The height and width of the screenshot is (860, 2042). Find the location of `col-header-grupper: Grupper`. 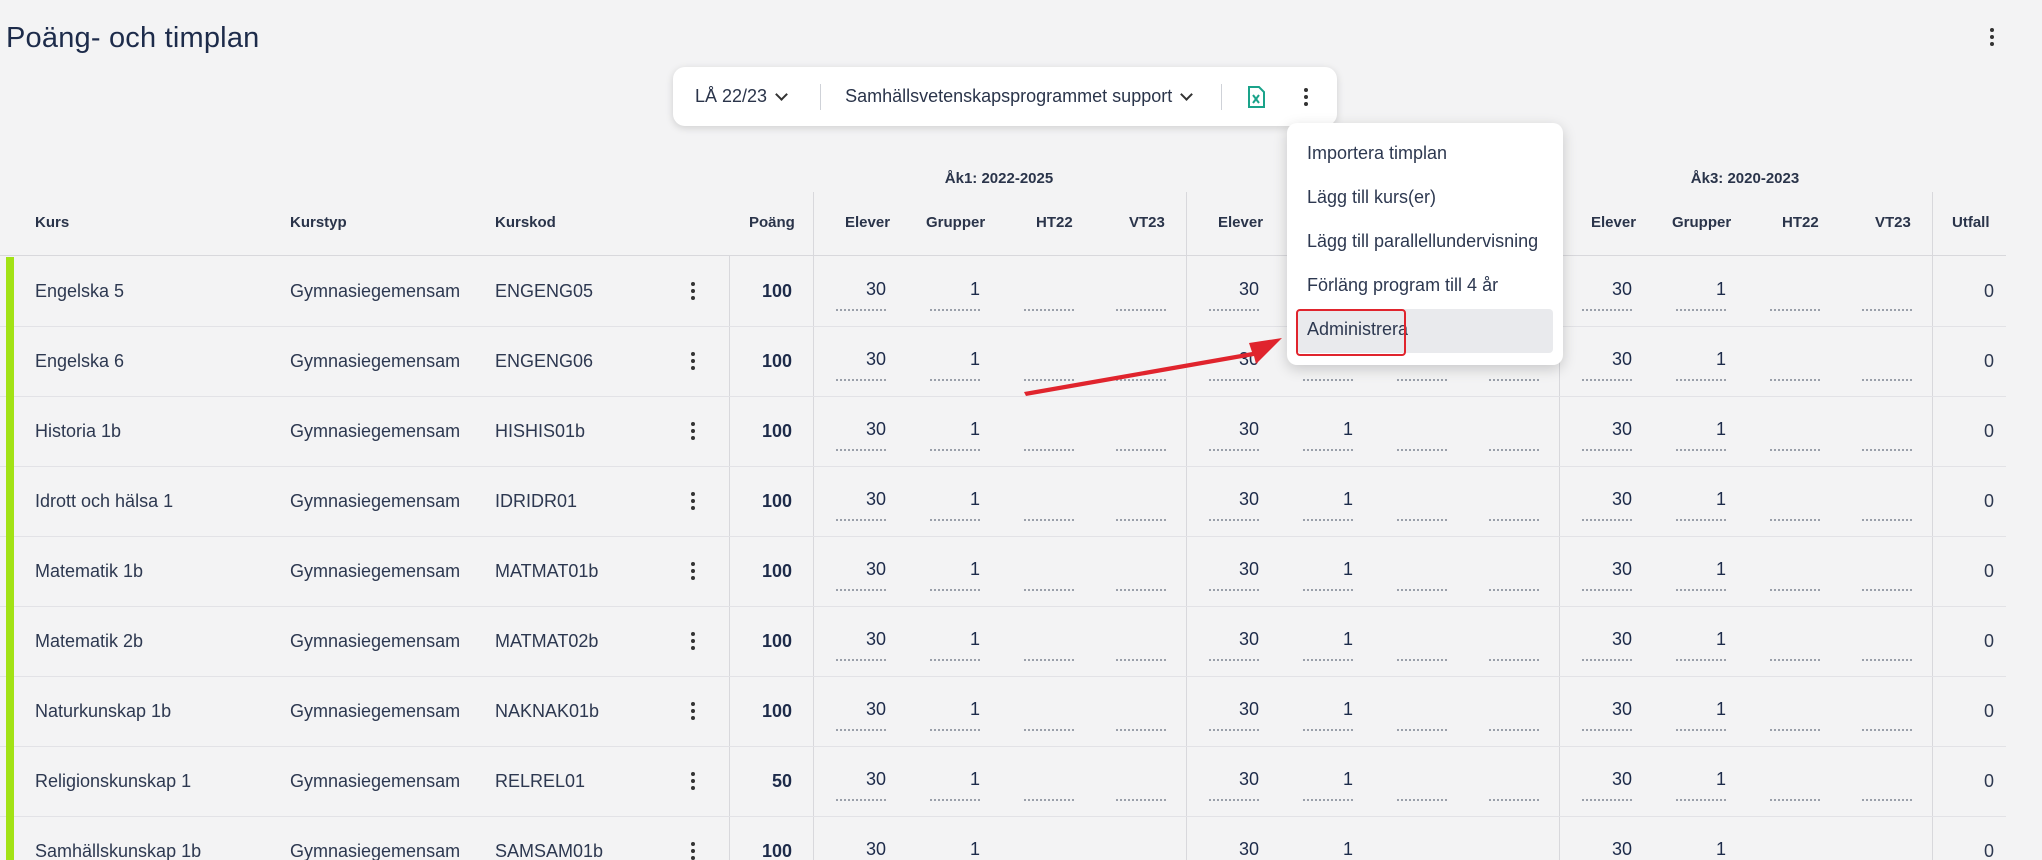

col-header-grupper: Grupper is located at coordinates (1701, 222).